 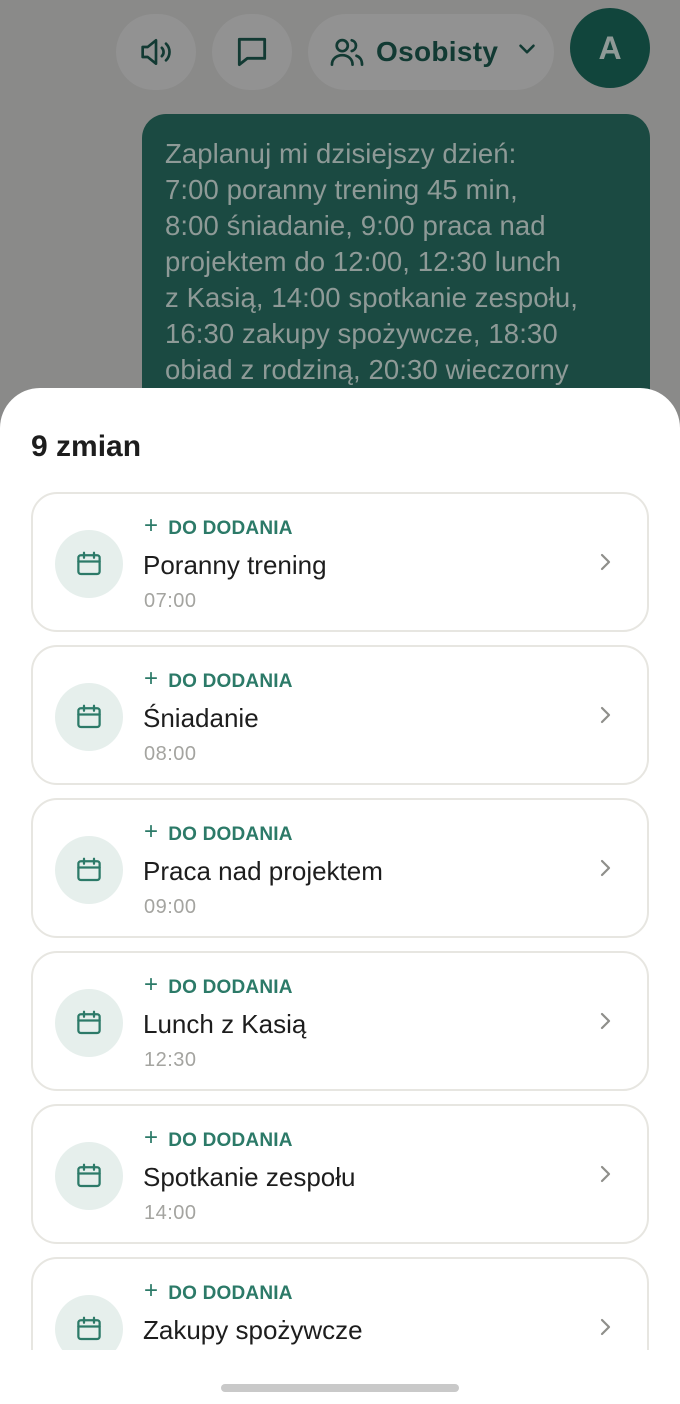 I want to click on chevron-down-icon, so click(x=527, y=49).